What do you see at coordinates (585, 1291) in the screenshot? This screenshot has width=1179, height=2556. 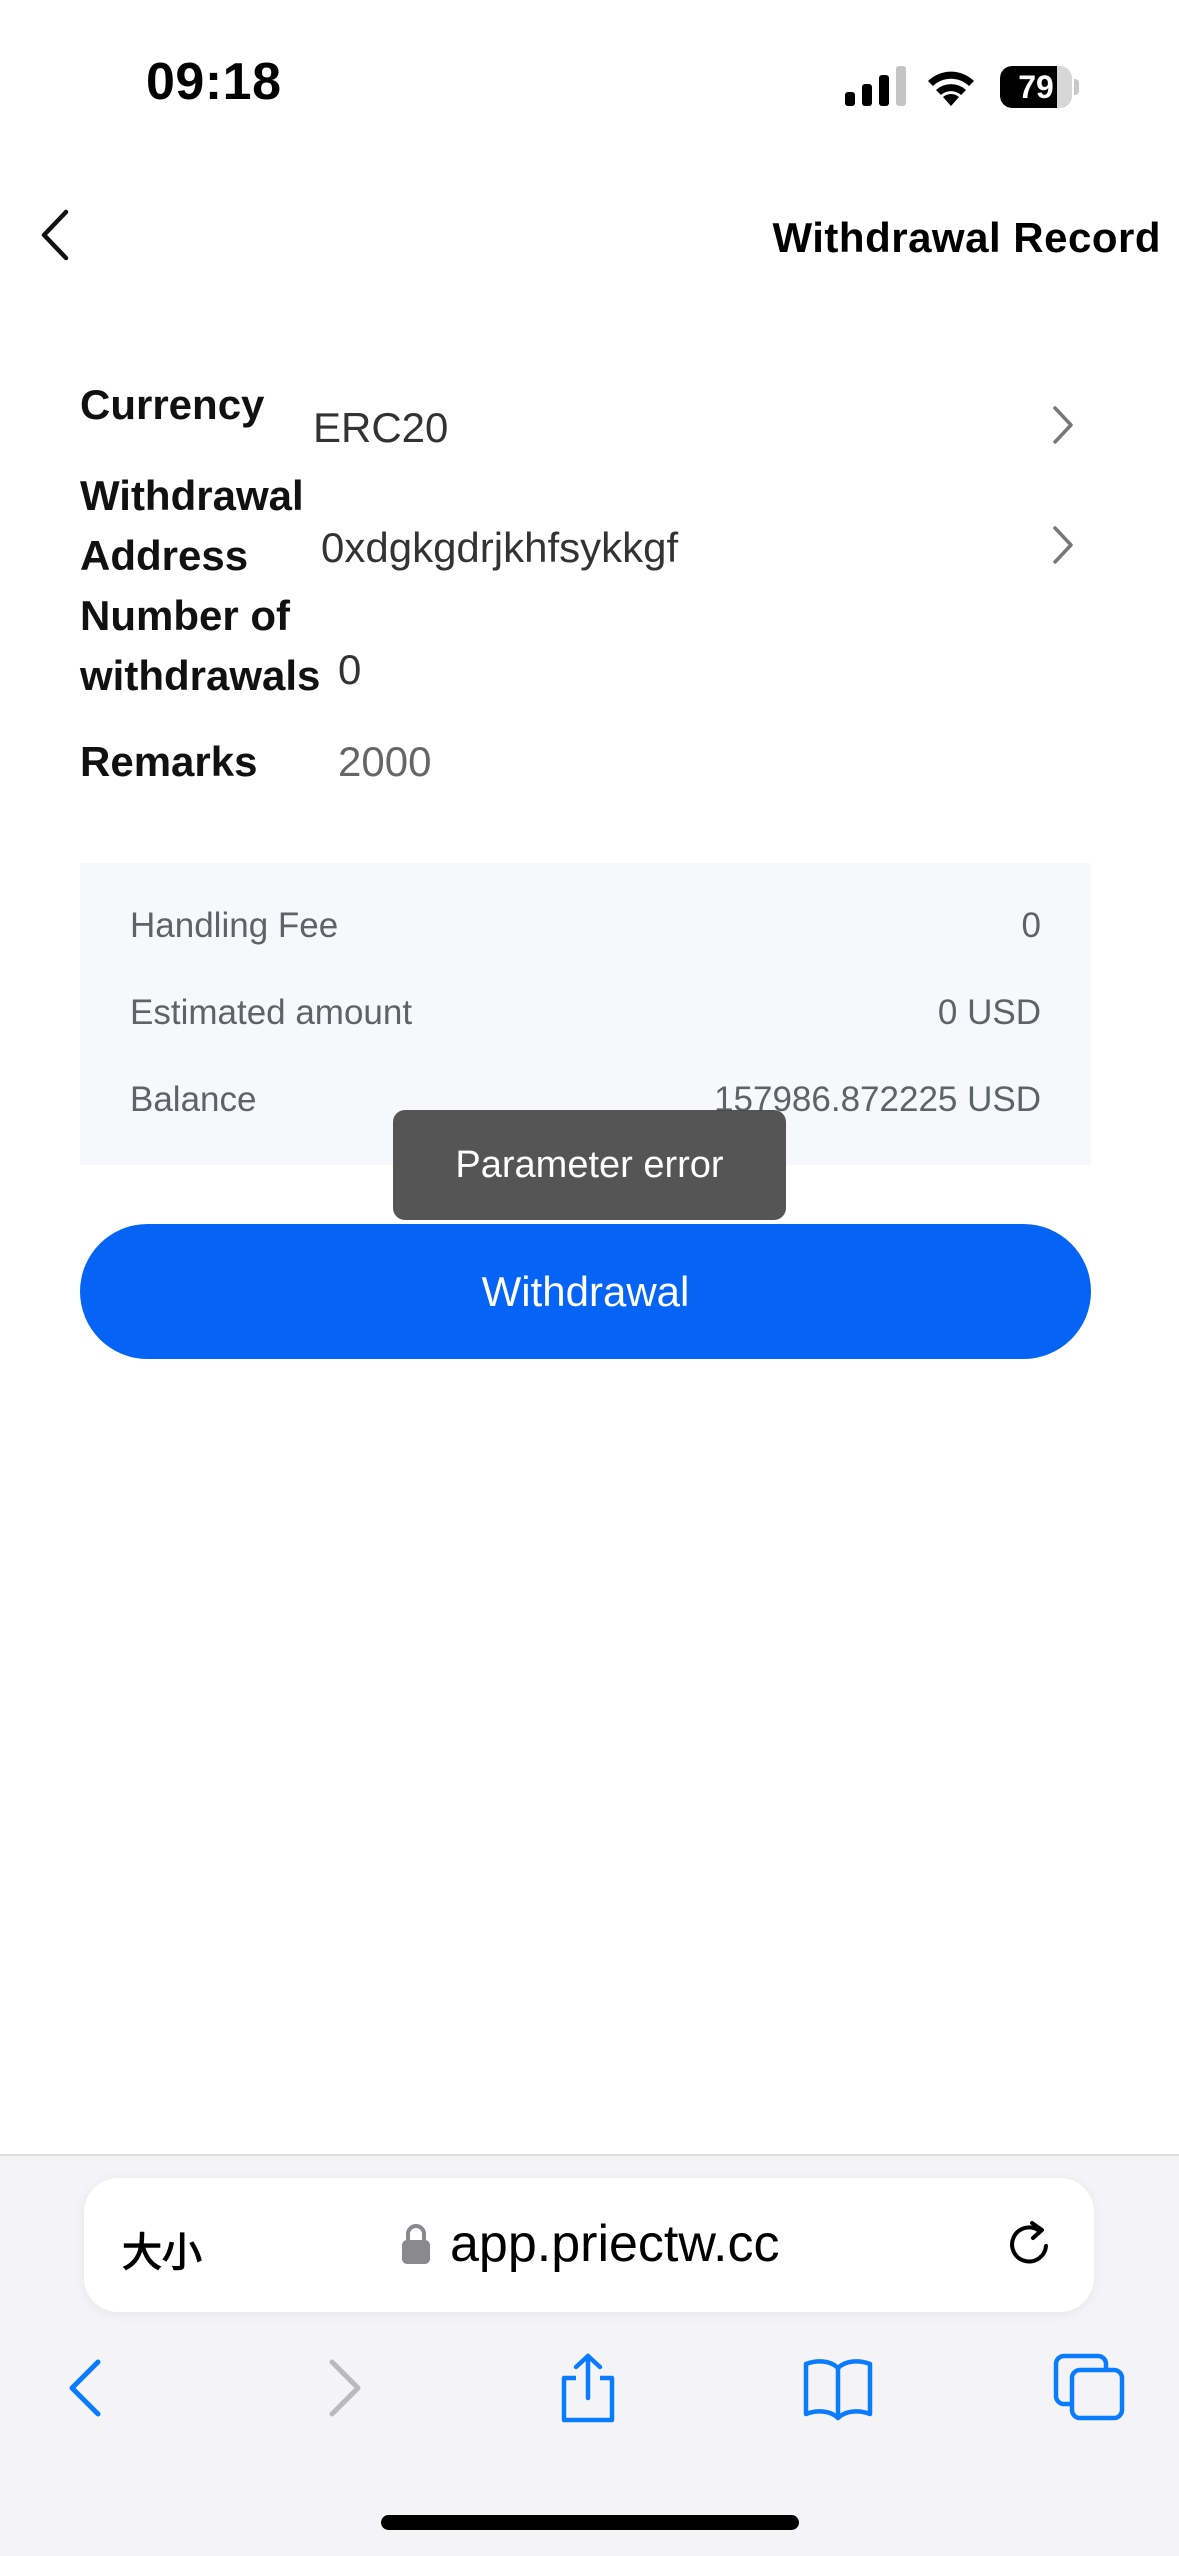 I see `withdrawal-button: Withdrawal` at bounding box center [585, 1291].